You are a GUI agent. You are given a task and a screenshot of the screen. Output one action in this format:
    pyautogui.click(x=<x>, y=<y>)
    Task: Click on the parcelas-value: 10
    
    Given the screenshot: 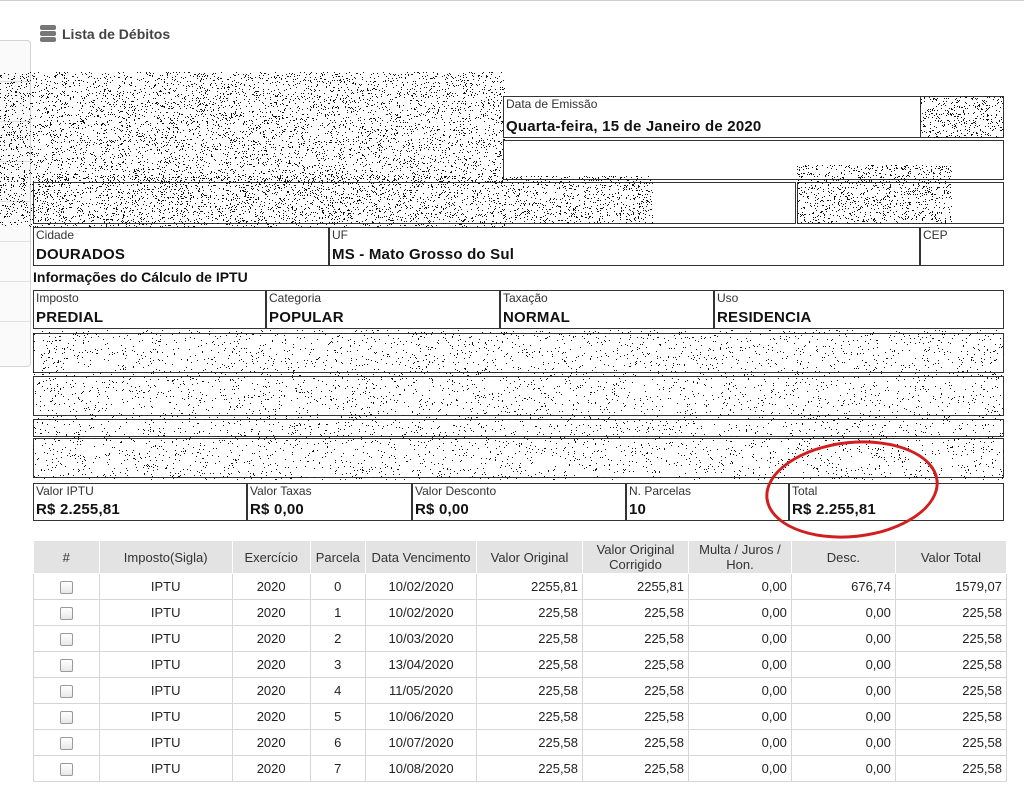 What is the action you would take?
    pyautogui.click(x=638, y=509)
    